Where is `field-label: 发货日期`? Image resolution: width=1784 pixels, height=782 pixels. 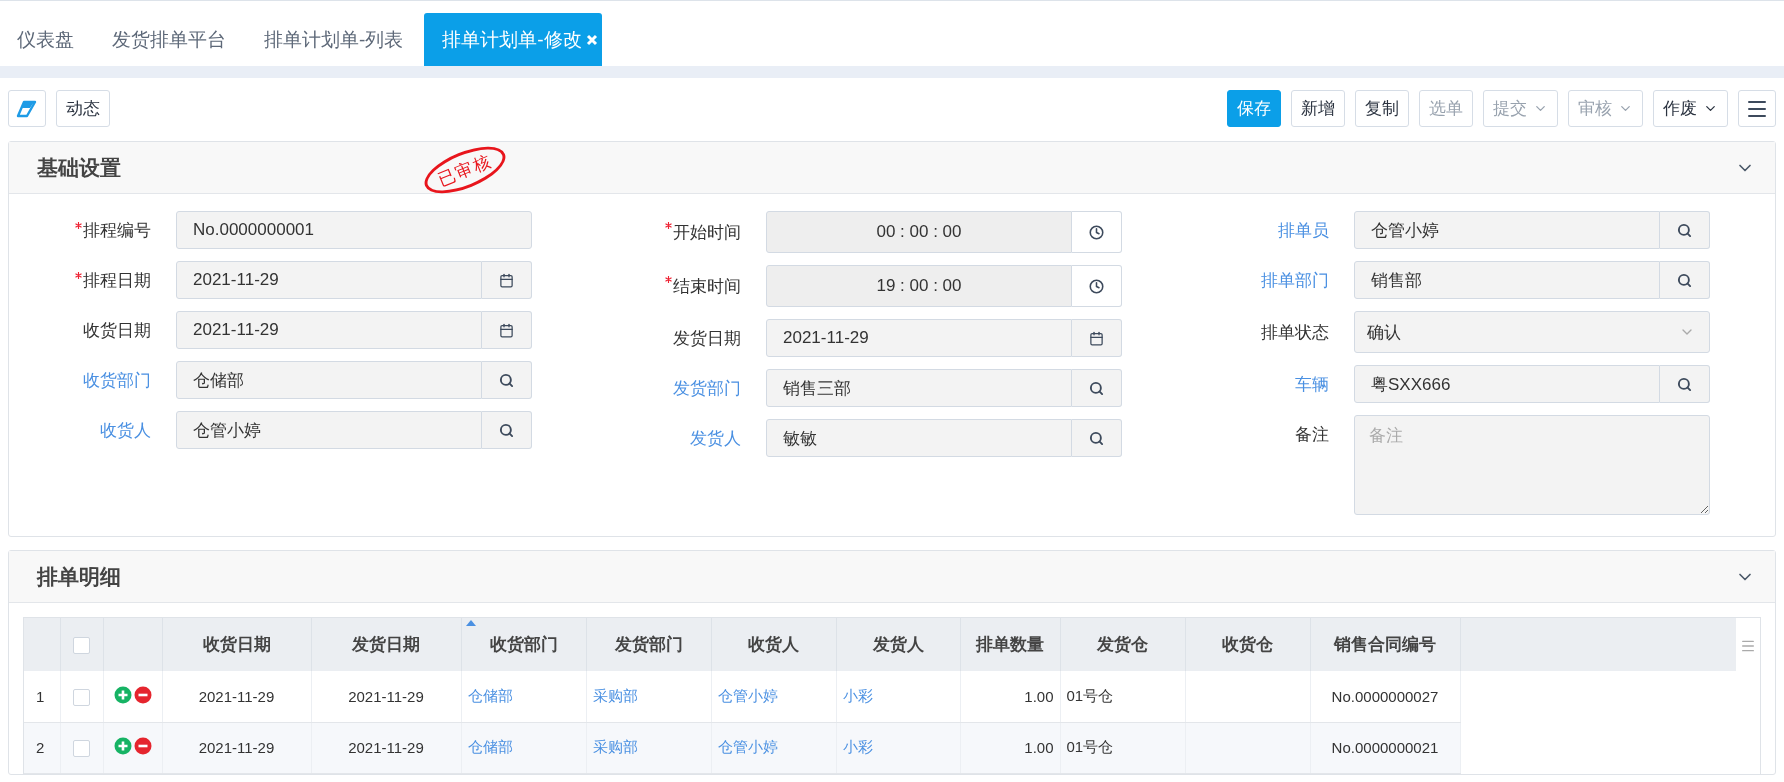 field-label: 发货日期 is located at coordinates (707, 338).